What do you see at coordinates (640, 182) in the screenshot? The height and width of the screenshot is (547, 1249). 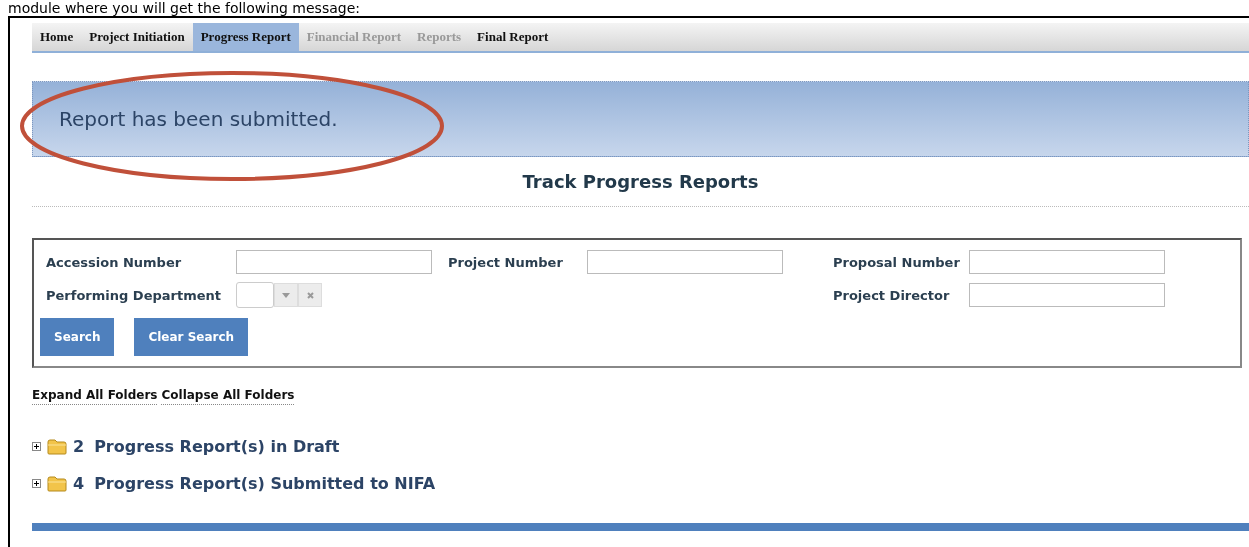 I see `page-title: Track Progress Reports` at bounding box center [640, 182].